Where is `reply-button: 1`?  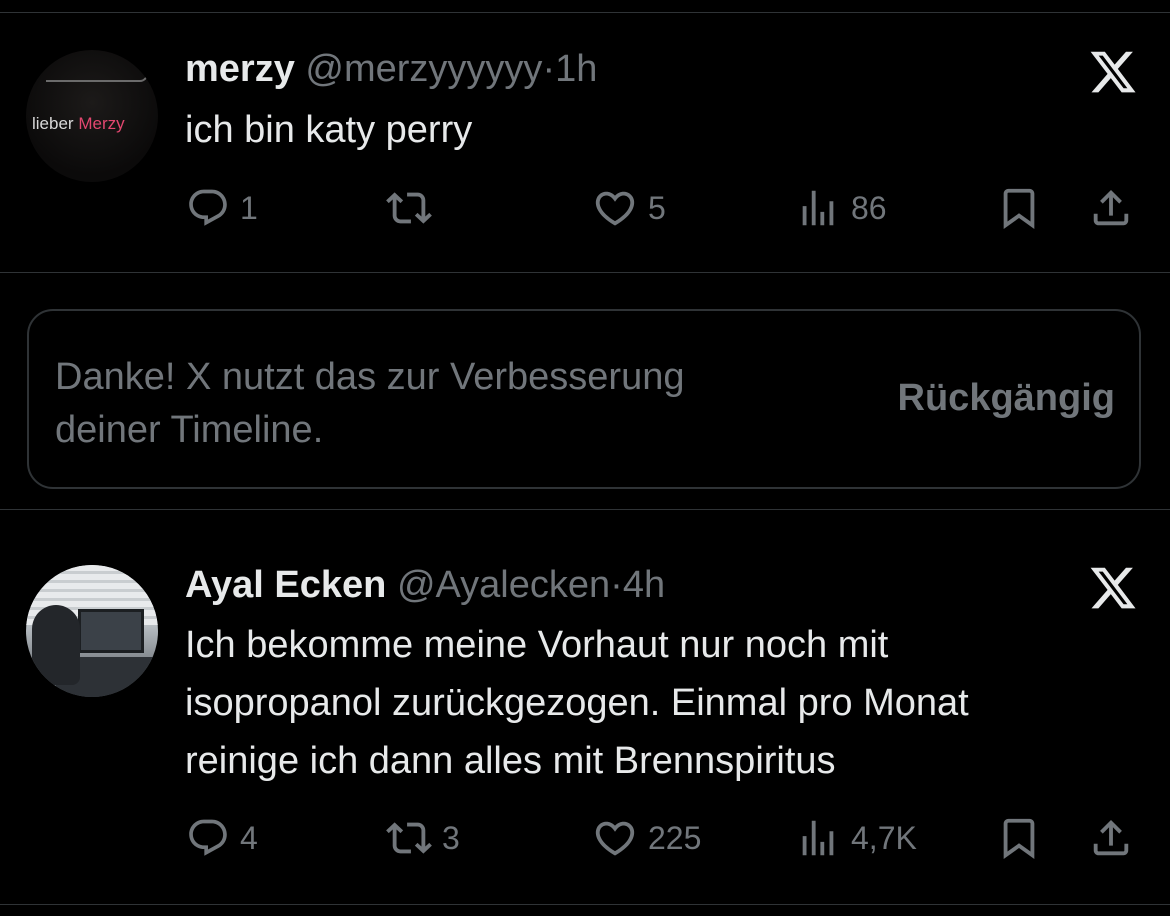 reply-button: 1 is located at coordinates (222, 208).